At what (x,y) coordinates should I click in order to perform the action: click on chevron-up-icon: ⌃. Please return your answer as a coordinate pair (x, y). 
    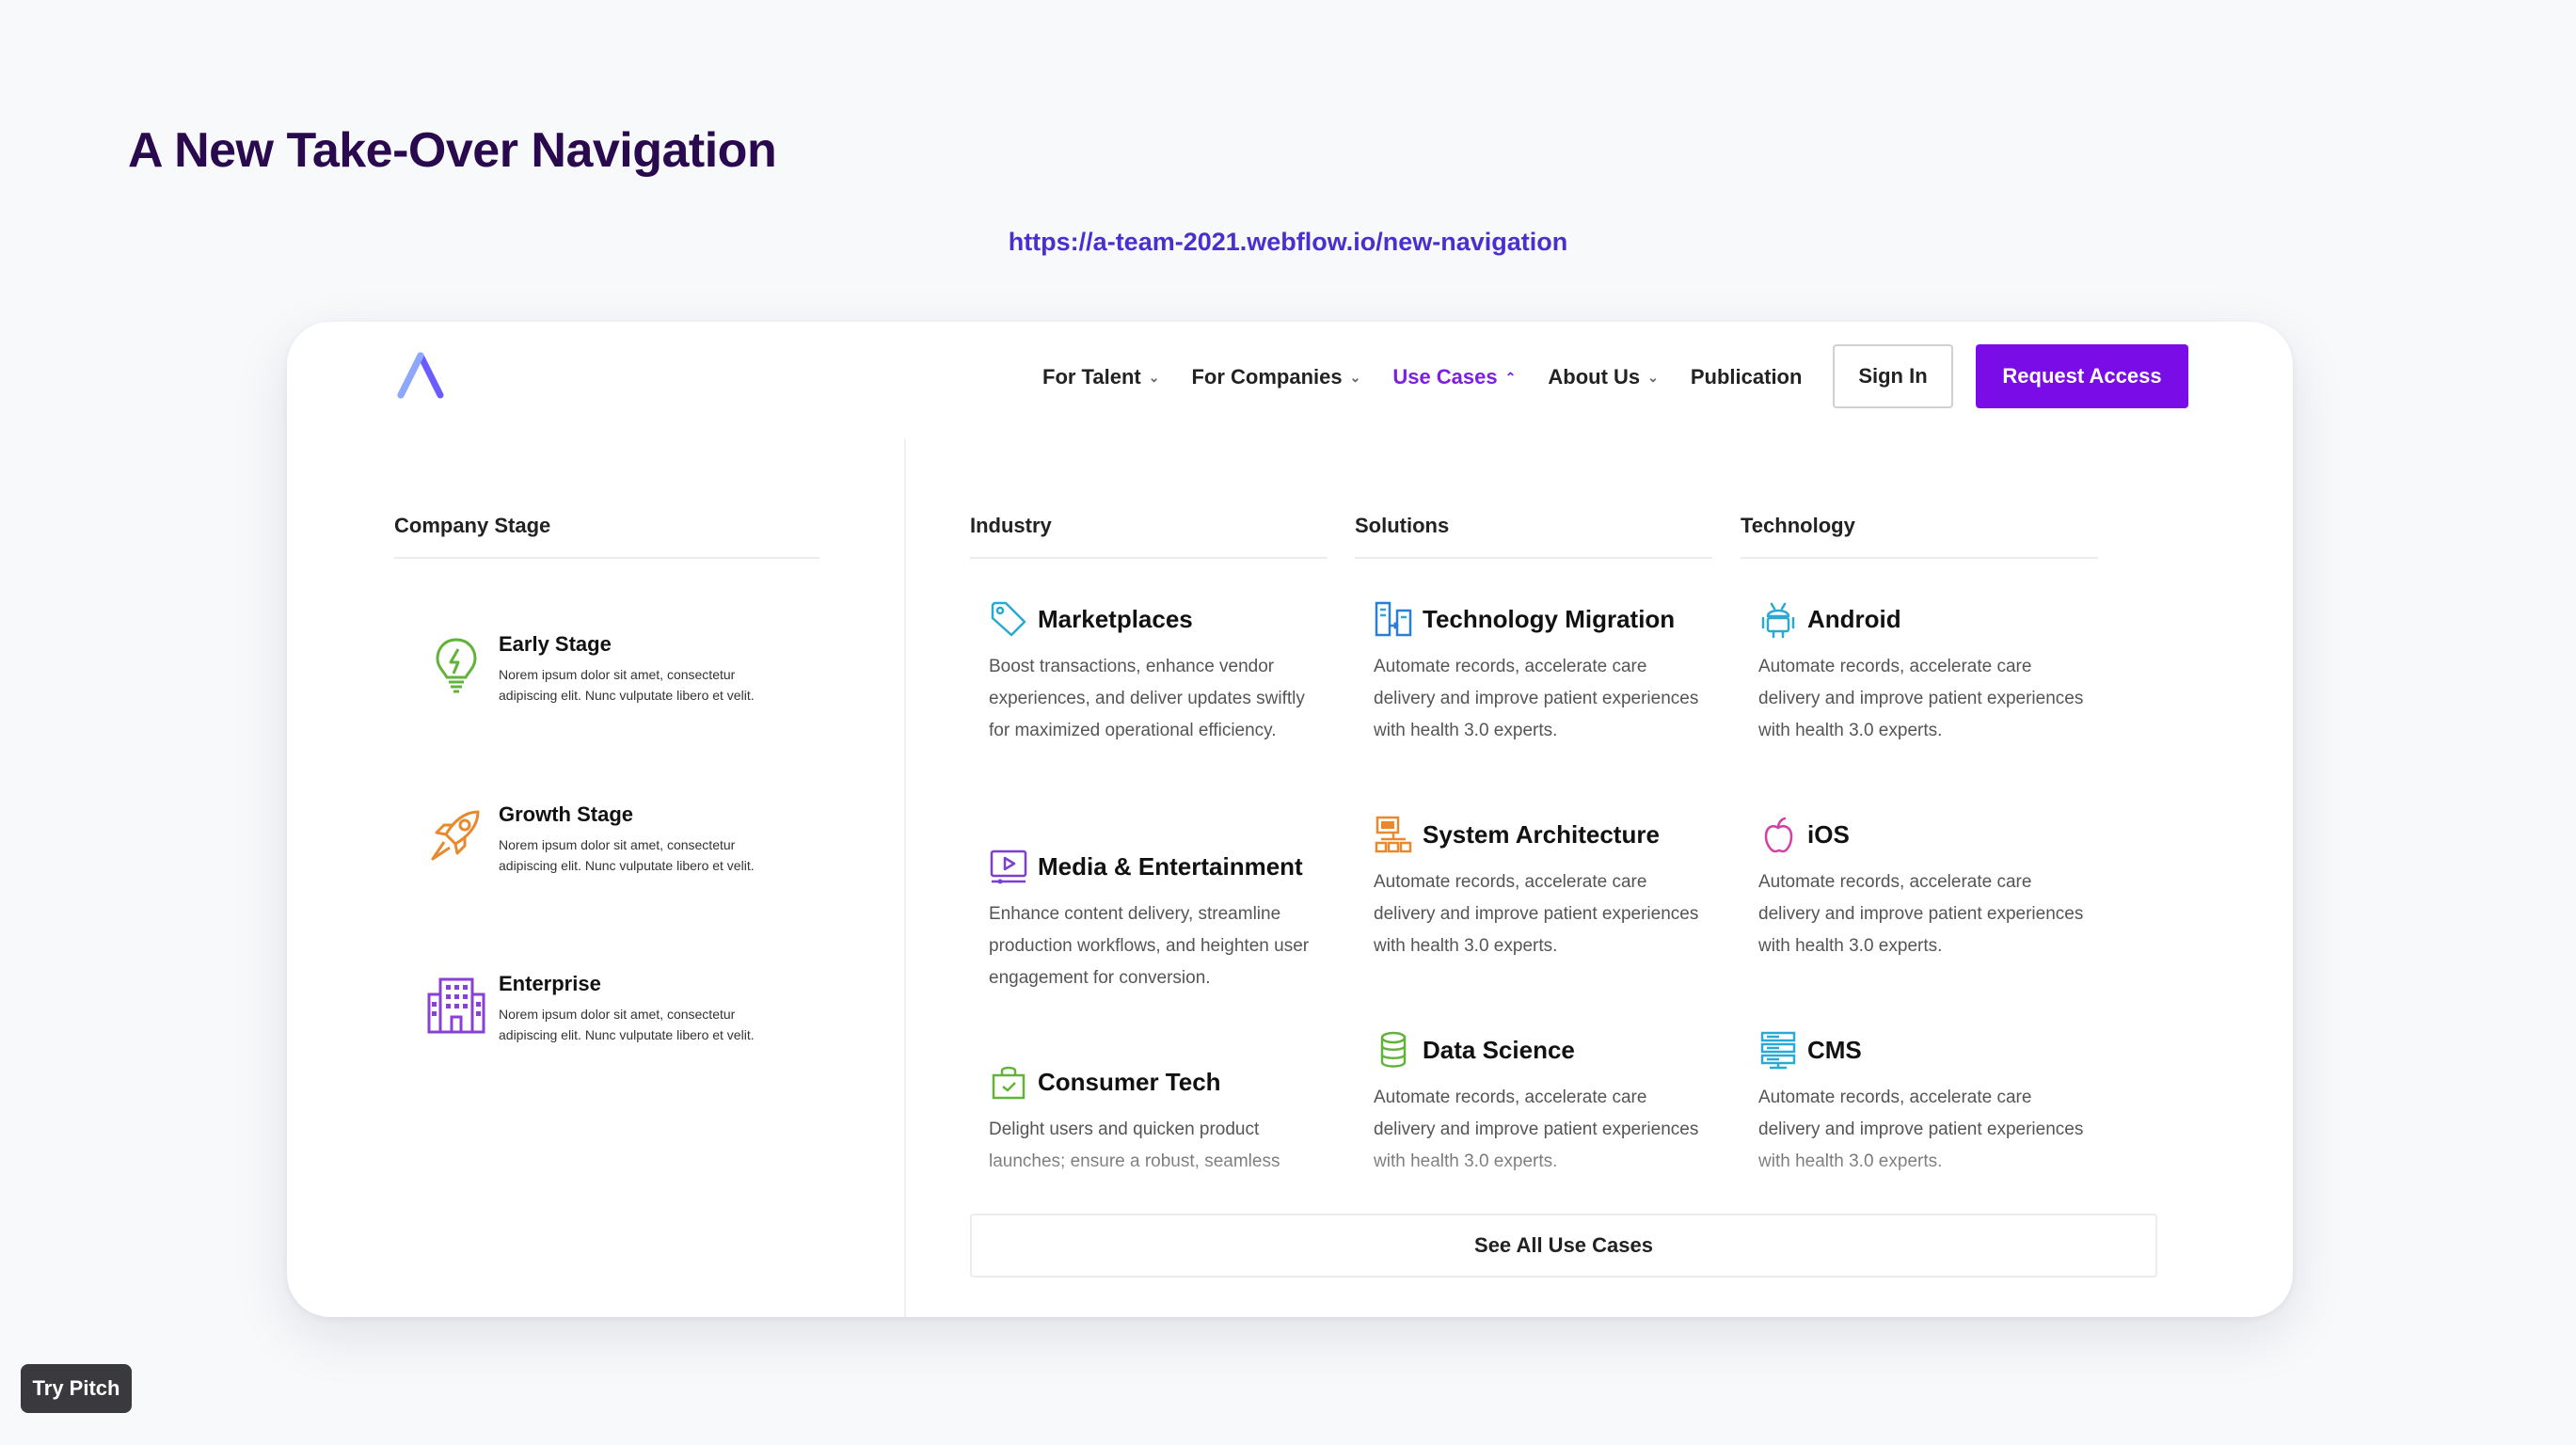
    Looking at the image, I should click on (1510, 377).